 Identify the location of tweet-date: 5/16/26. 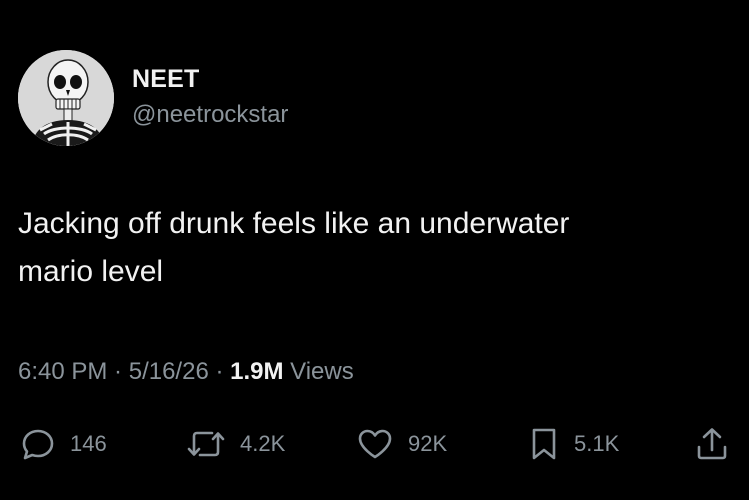
(169, 371).